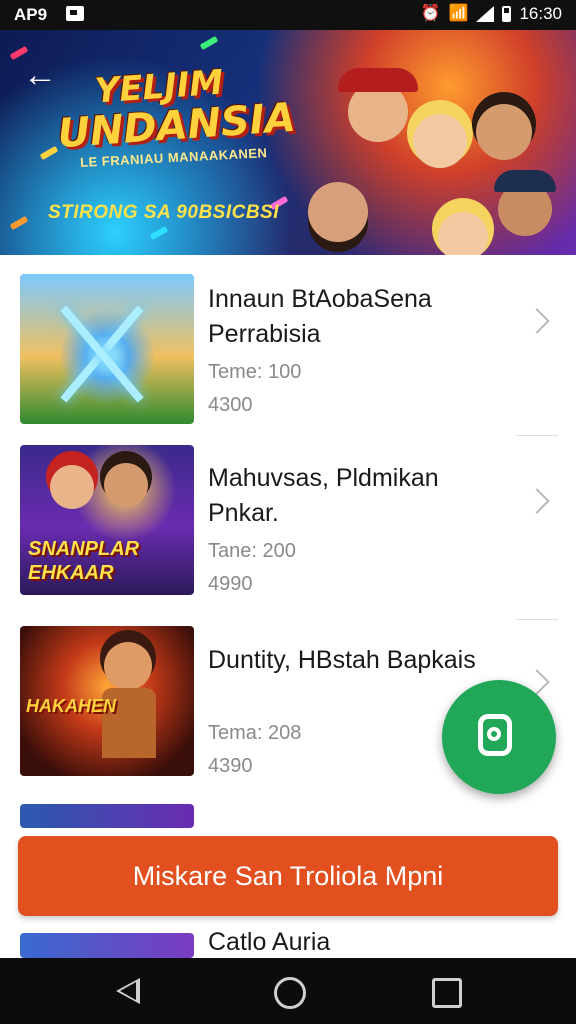 The image size is (576, 1024). What do you see at coordinates (84, 561) in the screenshot?
I see `thumbnail-text: SNANPLAR EHKAAR` at bounding box center [84, 561].